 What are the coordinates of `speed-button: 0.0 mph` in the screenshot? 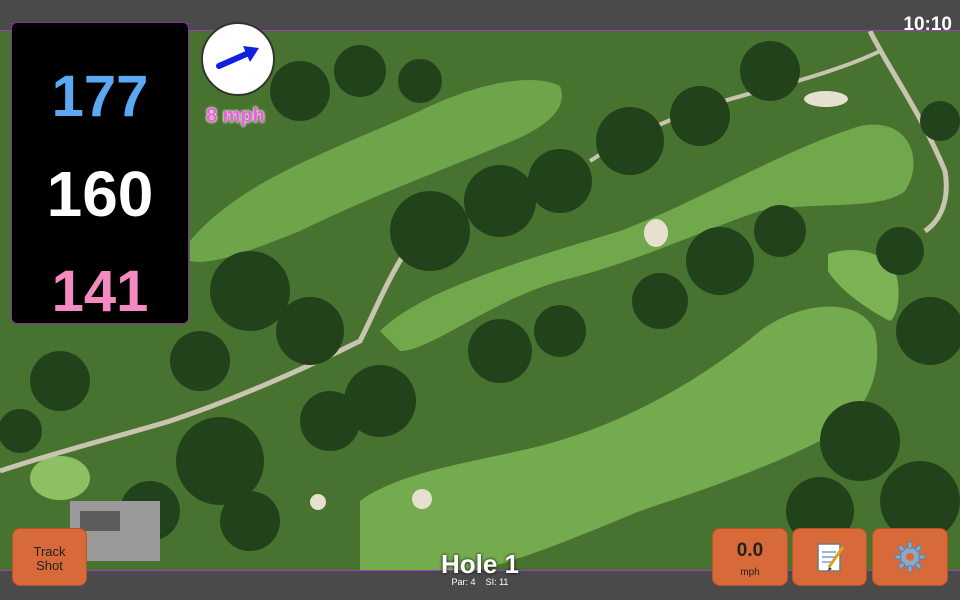 It's located at (750, 557).